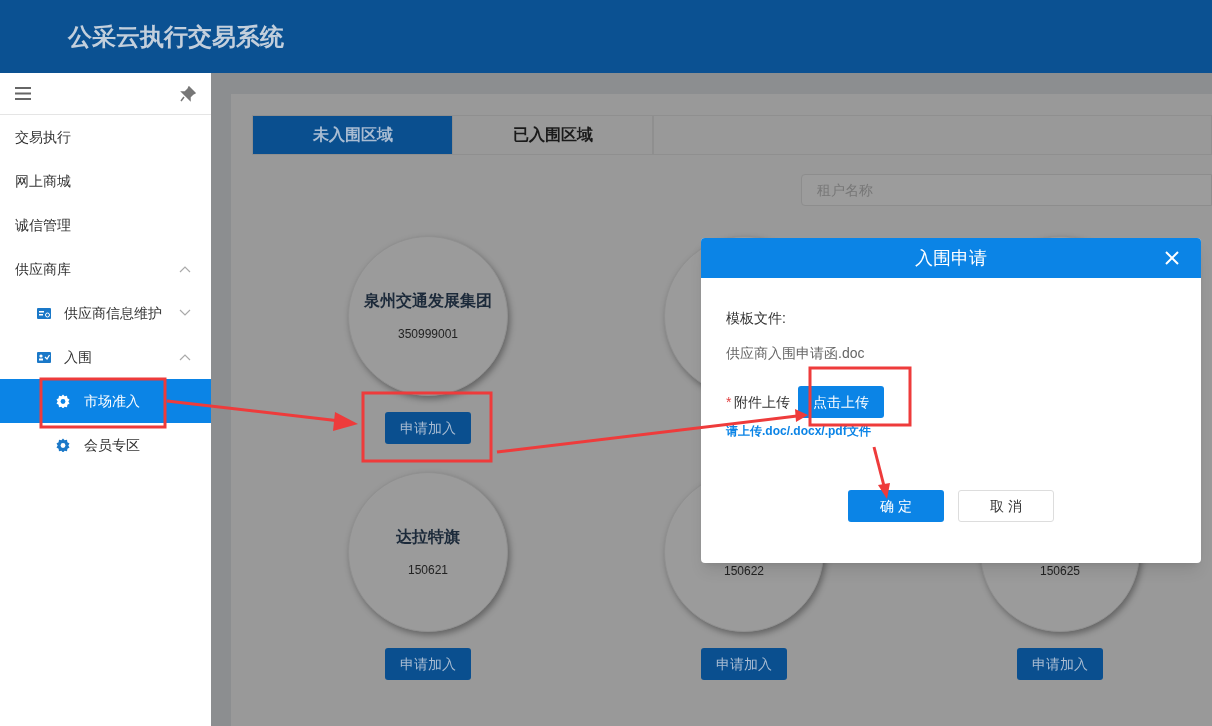 The image size is (1212, 726). I want to click on id-card-icon, so click(44, 357).